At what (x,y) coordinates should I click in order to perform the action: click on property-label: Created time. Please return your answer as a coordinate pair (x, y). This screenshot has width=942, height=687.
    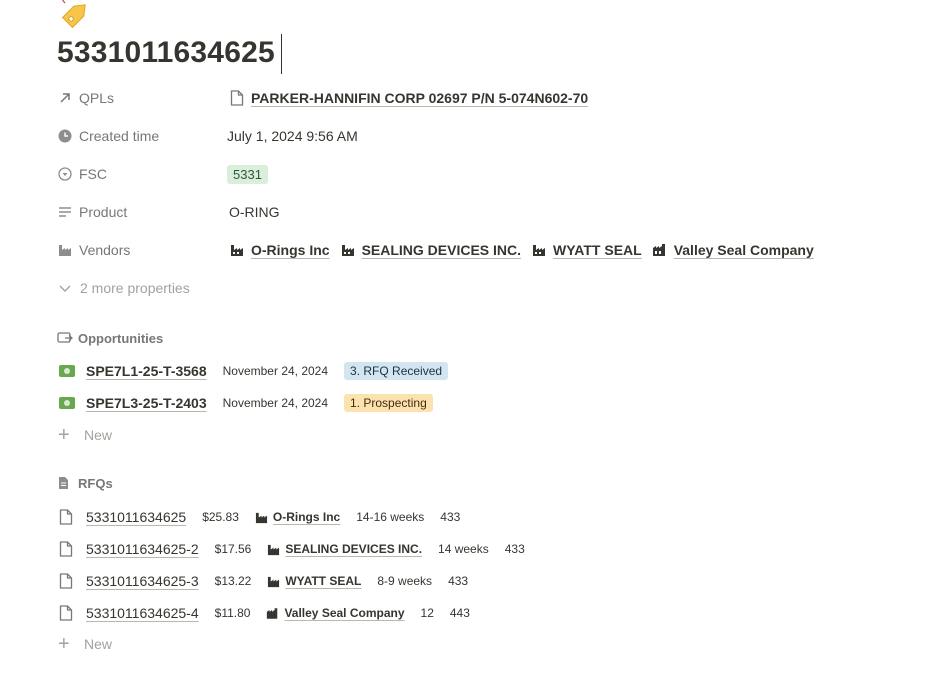
    Looking at the image, I should click on (119, 136).